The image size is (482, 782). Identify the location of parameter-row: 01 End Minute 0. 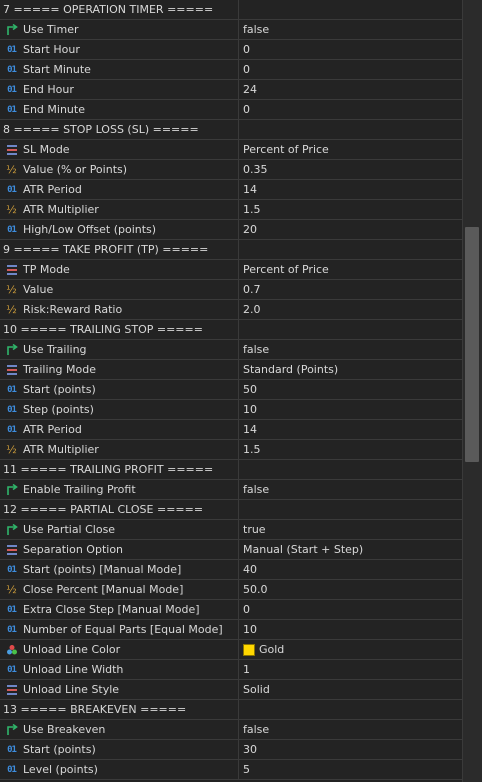
(231, 110).